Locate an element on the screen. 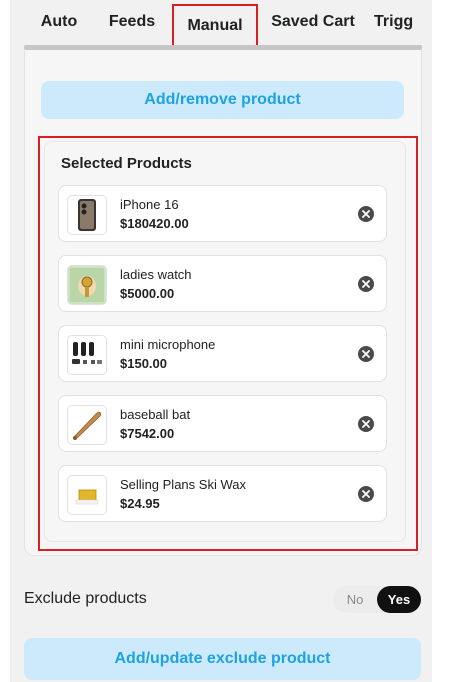 The width and height of the screenshot is (452, 682). microphone-thumbnail-icon is located at coordinates (87, 355).